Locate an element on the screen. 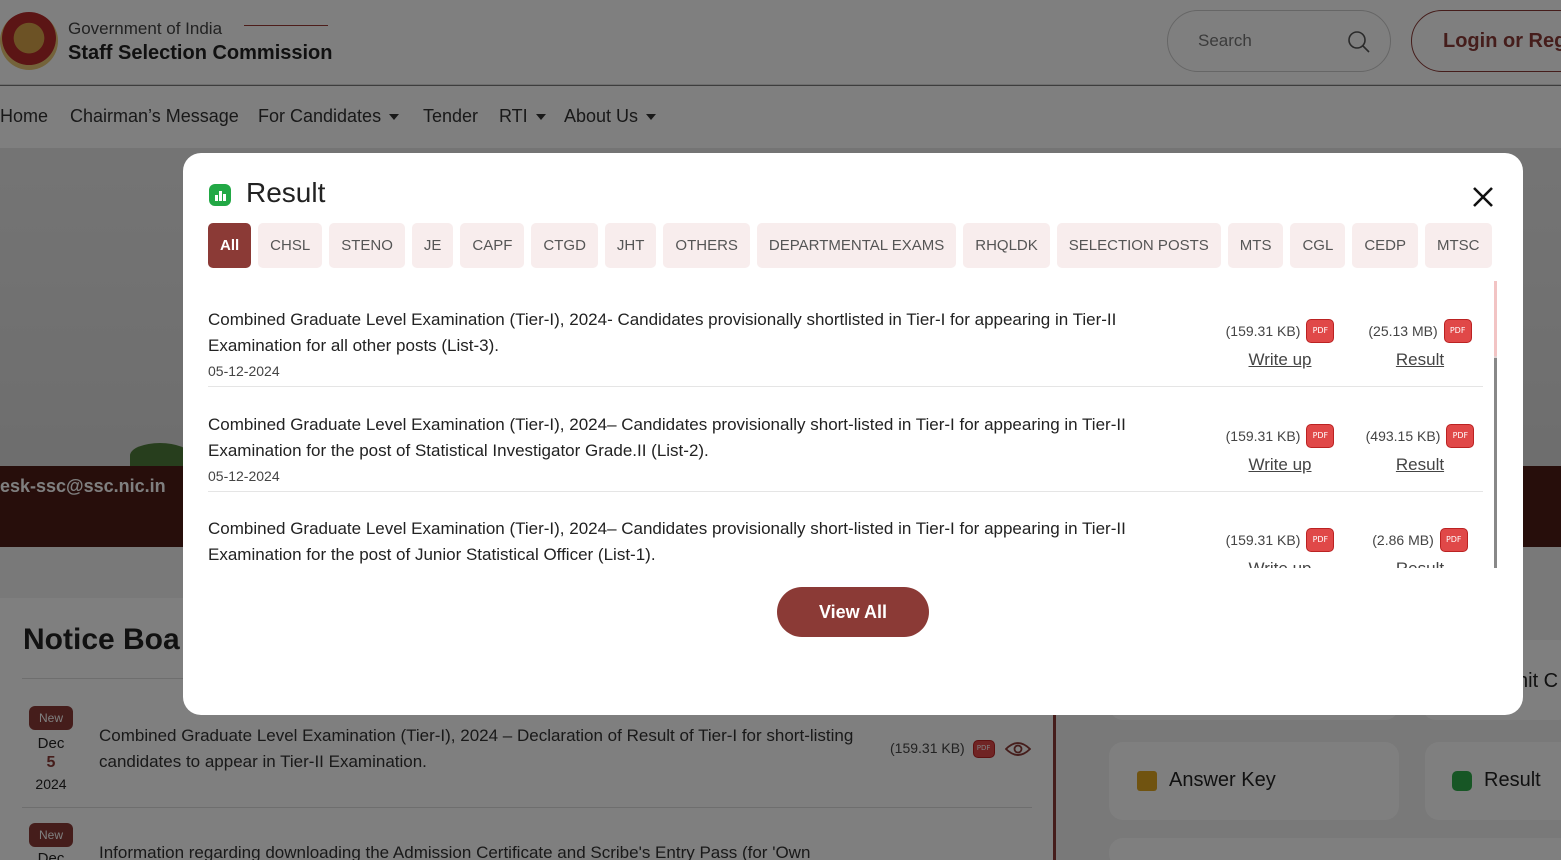  tab-rhqldk: RHQLDK is located at coordinates (1006, 245).